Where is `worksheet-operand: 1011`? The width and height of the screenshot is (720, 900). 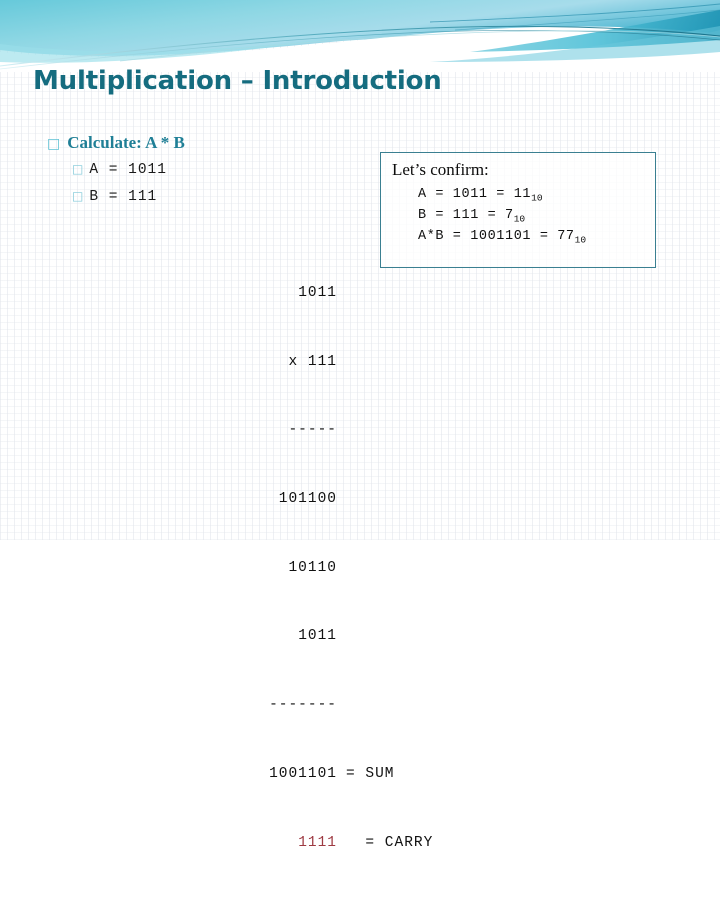 worksheet-operand: 1011 is located at coordinates (317, 292).